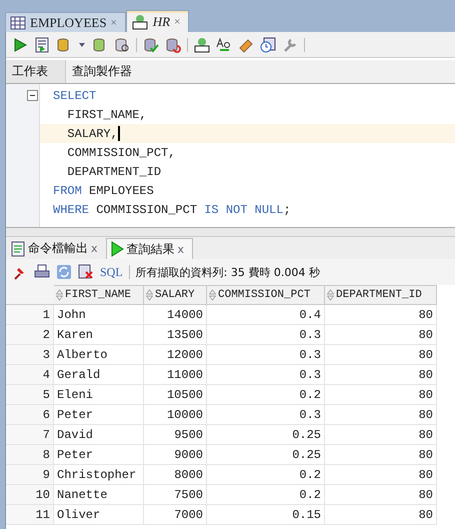 This screenshot has height=529, width=455. Describe the element at coordinates (74, 95) in the screenshot. I see `code-line: SELECT` at that location.